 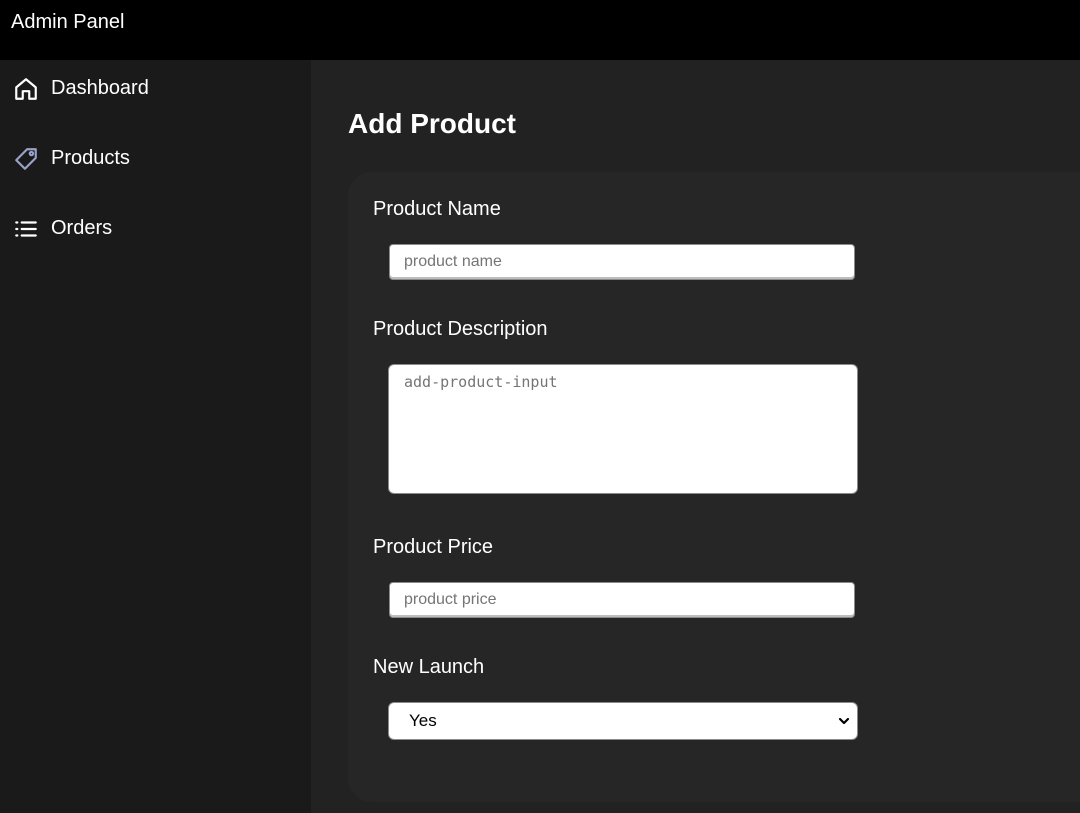 What do you see at coordinates (460, 329) in the screenshot?
I see `product-description-label: Product Description` at bounding box center [460, 329].